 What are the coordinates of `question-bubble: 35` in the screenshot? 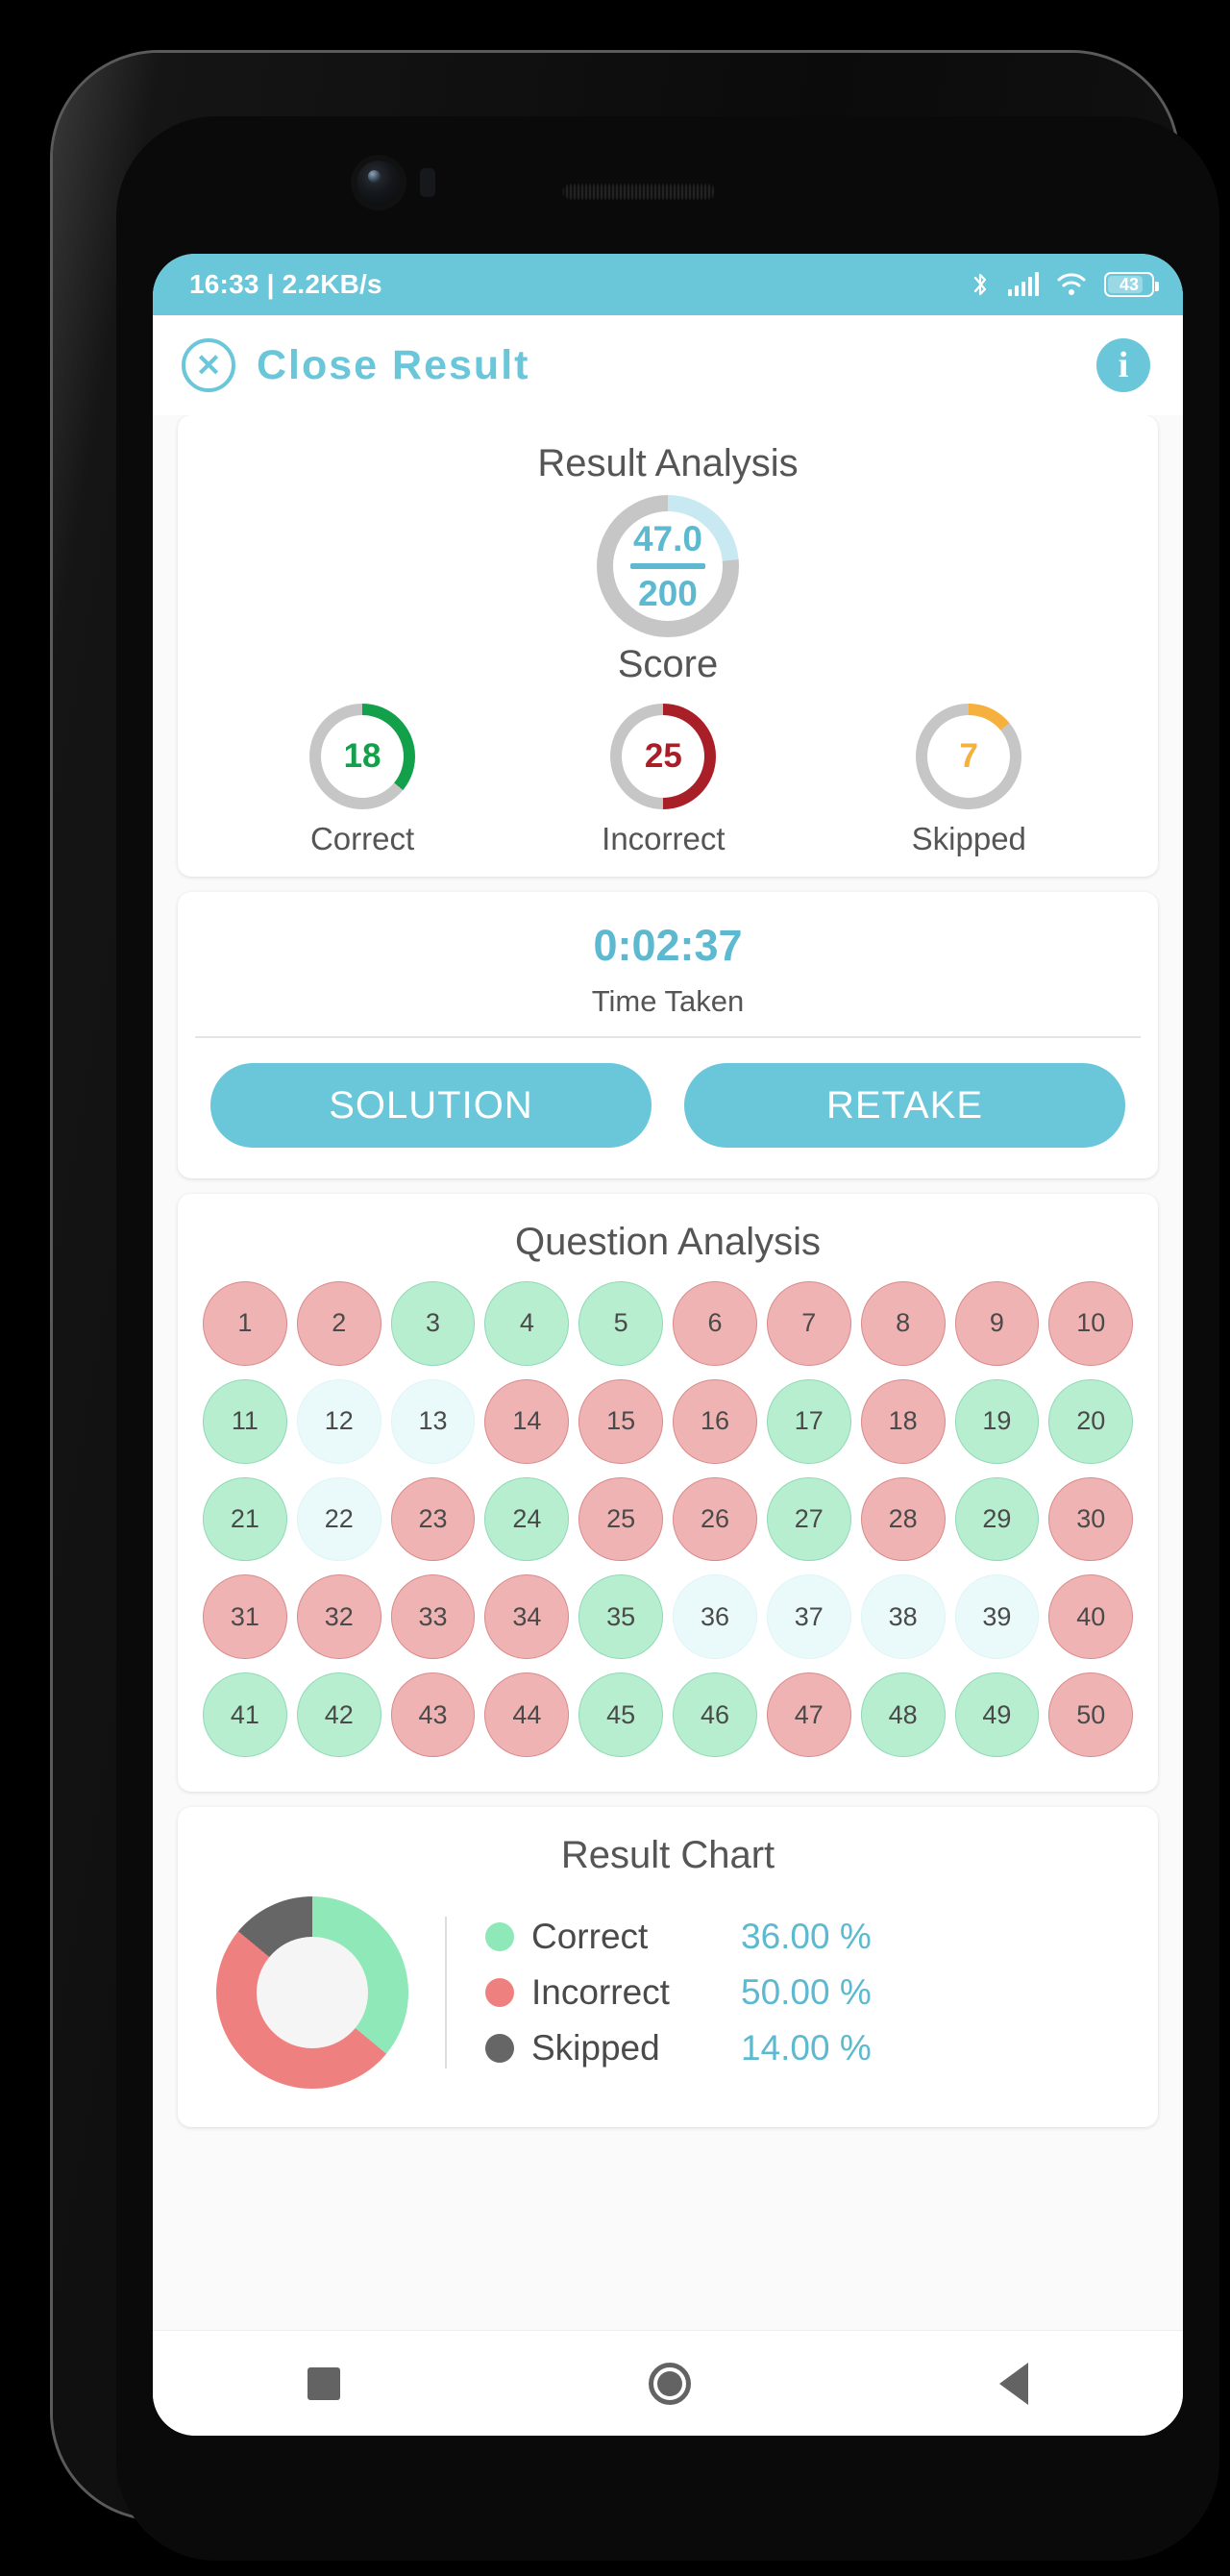 It's located at (621, 1617).